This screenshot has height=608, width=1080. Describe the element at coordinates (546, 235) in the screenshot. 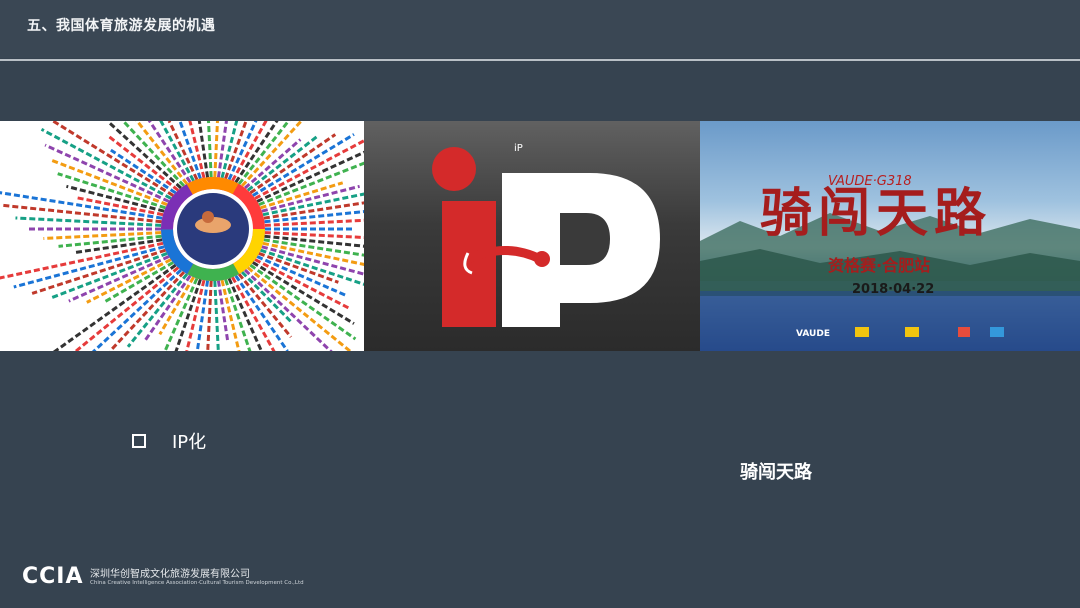

I see `ip-logo-graphic: iP` at that location.